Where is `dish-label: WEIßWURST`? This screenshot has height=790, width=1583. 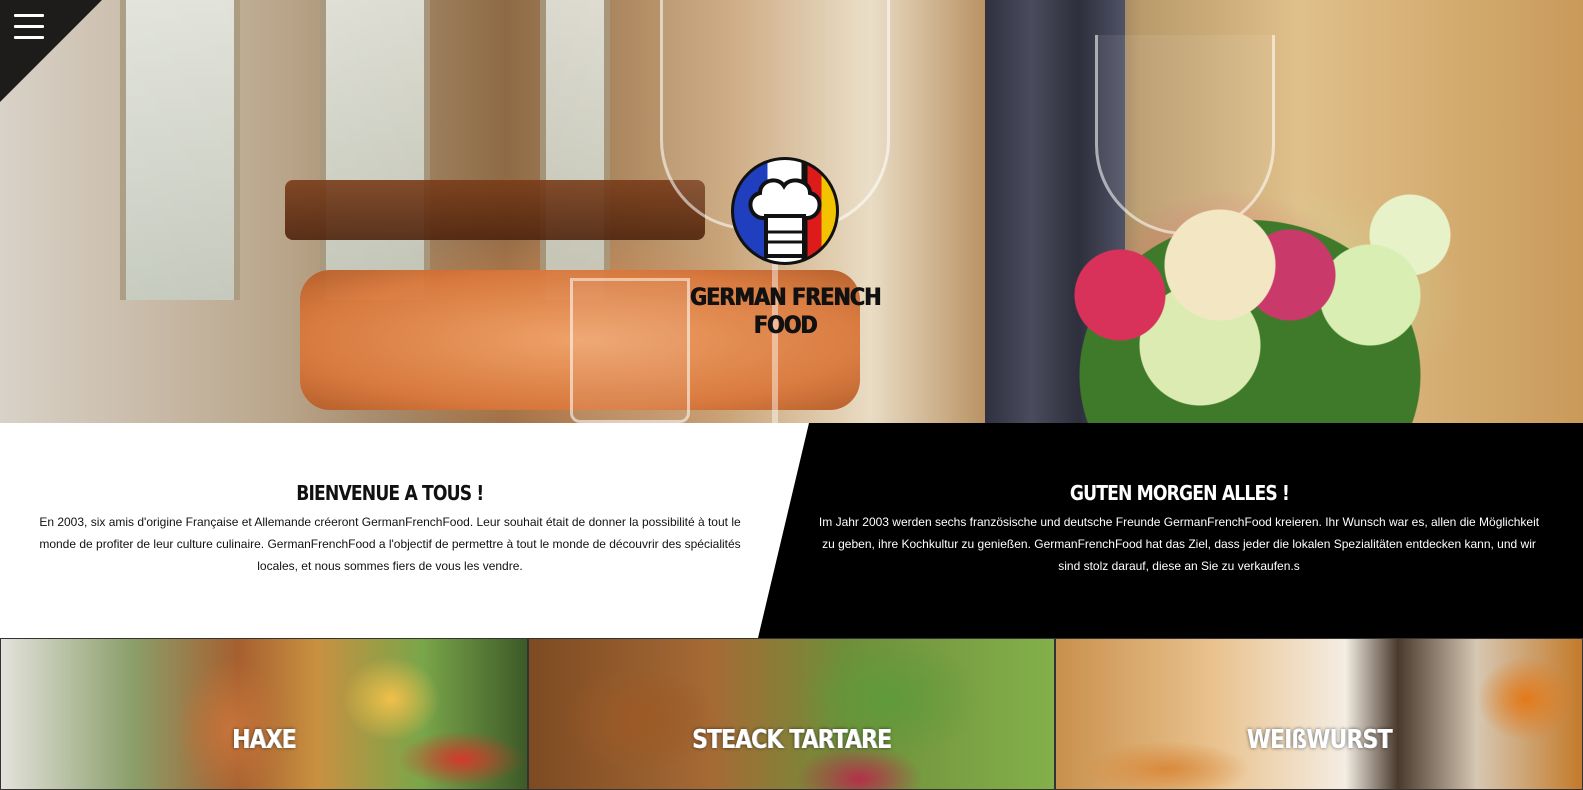 dish-label: WEIßWURST is located at coordinates (1319, 740).